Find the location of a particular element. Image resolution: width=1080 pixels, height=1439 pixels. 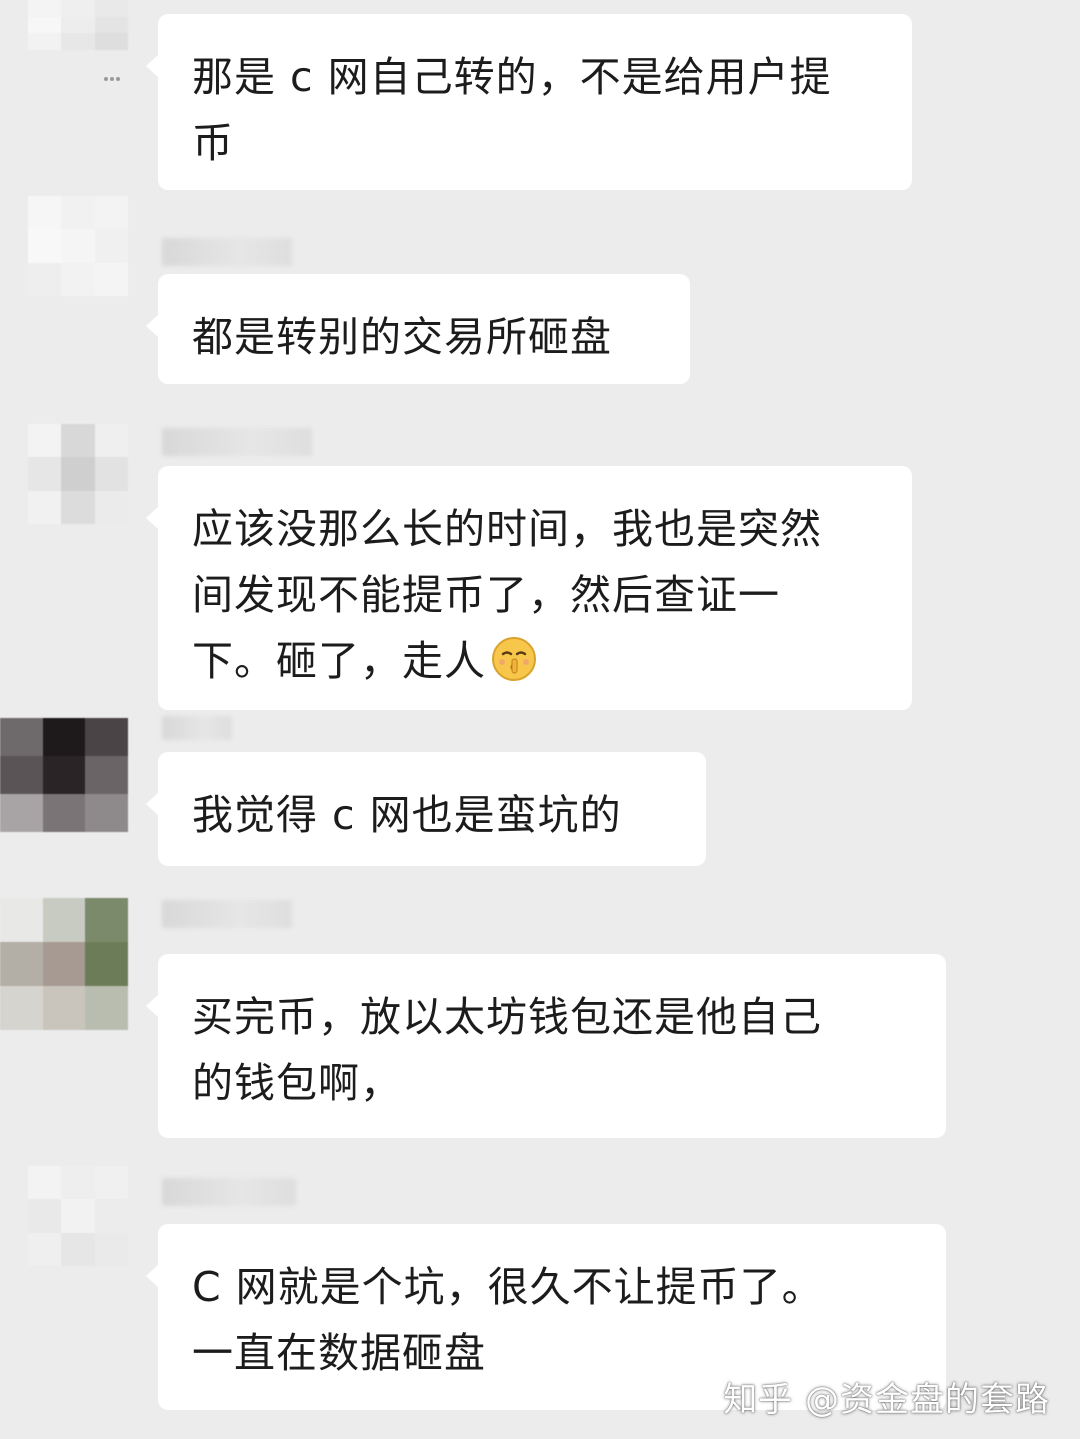

message-bubble: 那是 c 网自己转的，不是给用户提 币 is located at coordinates (529, 102).